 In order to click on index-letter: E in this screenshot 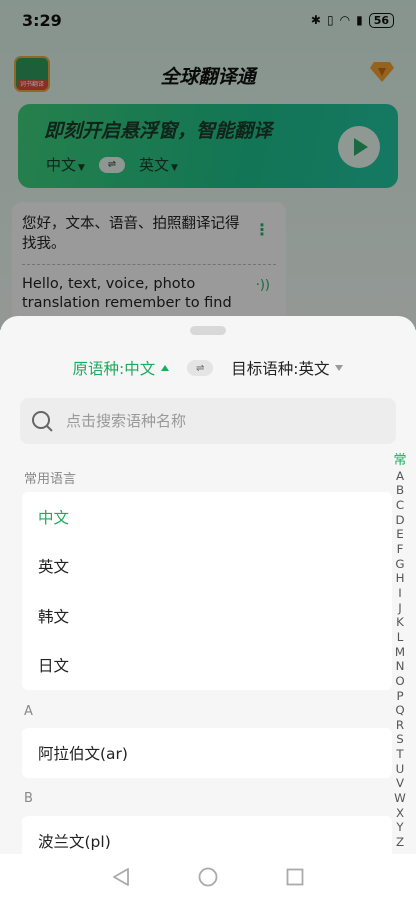, I will do `click(399, 534)`.